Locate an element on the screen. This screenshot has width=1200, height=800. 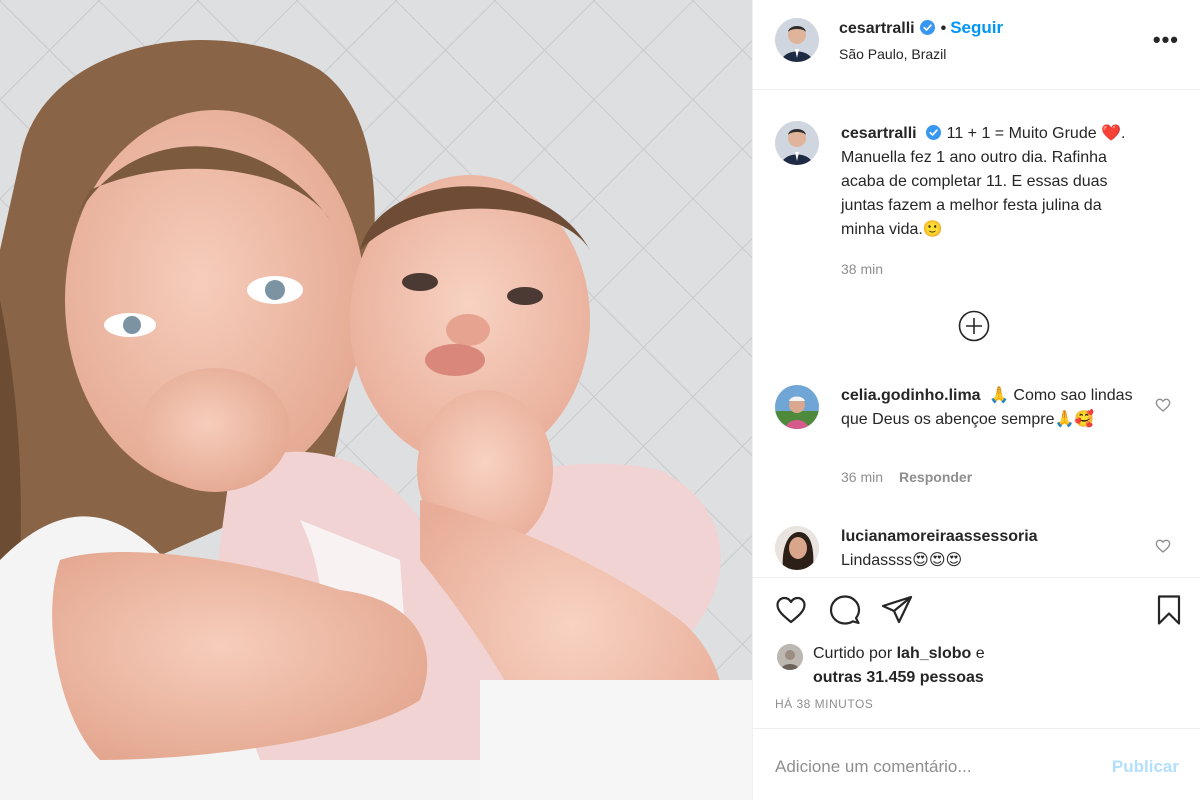
commenter-username: lucianamoreiraassessoria is located at coordinates (993, 537).